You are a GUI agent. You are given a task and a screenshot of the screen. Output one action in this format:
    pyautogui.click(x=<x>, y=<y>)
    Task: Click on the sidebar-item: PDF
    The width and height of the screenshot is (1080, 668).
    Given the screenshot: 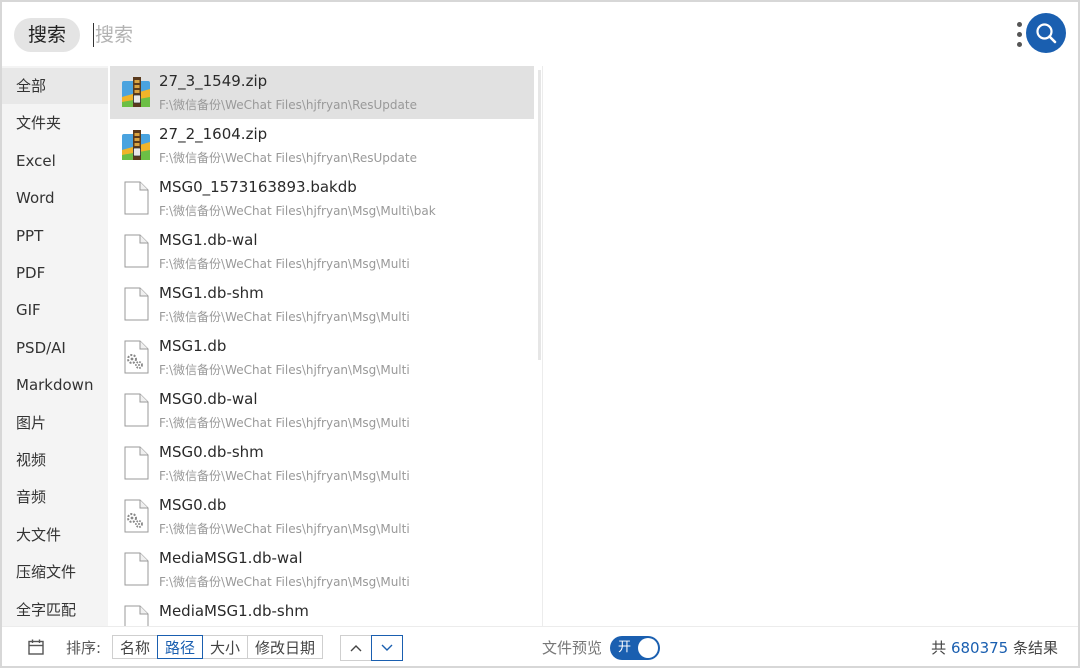 What is the action you would take?
    pyautogui.click(x=55, y=273)
    